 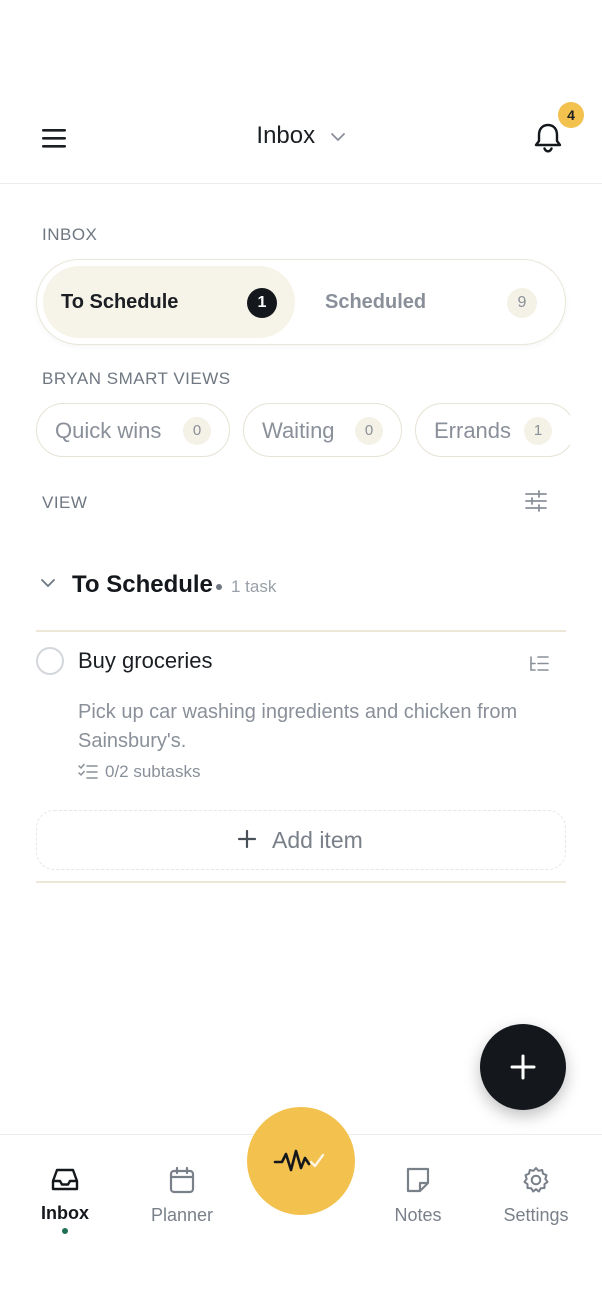 I want to click on nav-notes: Notes, so click(x=418, y=1205).